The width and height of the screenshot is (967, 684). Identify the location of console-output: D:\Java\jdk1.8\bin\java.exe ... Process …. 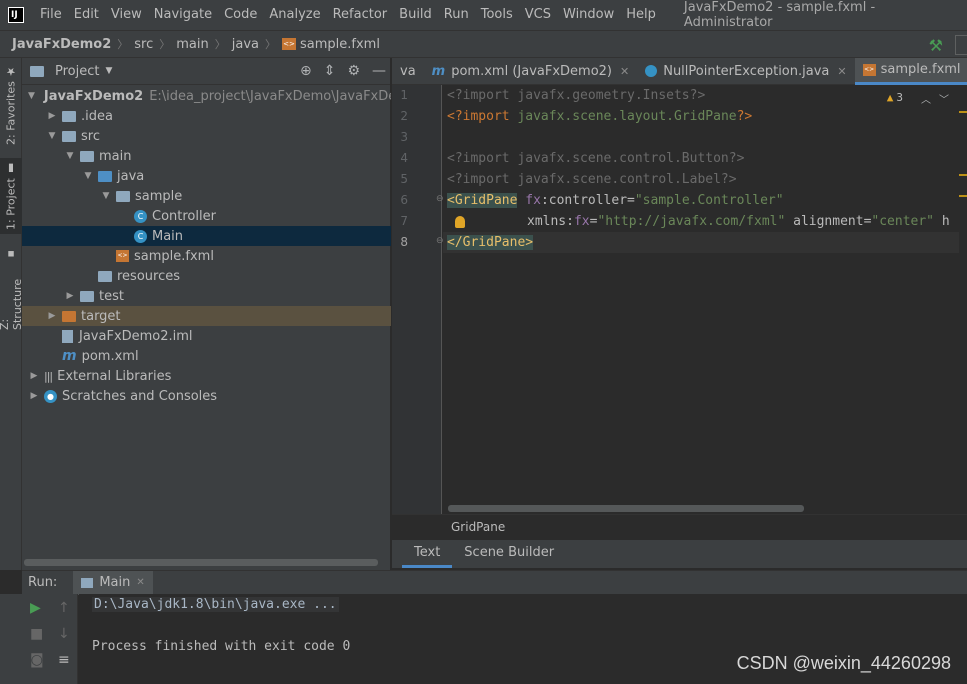
(523, 639).